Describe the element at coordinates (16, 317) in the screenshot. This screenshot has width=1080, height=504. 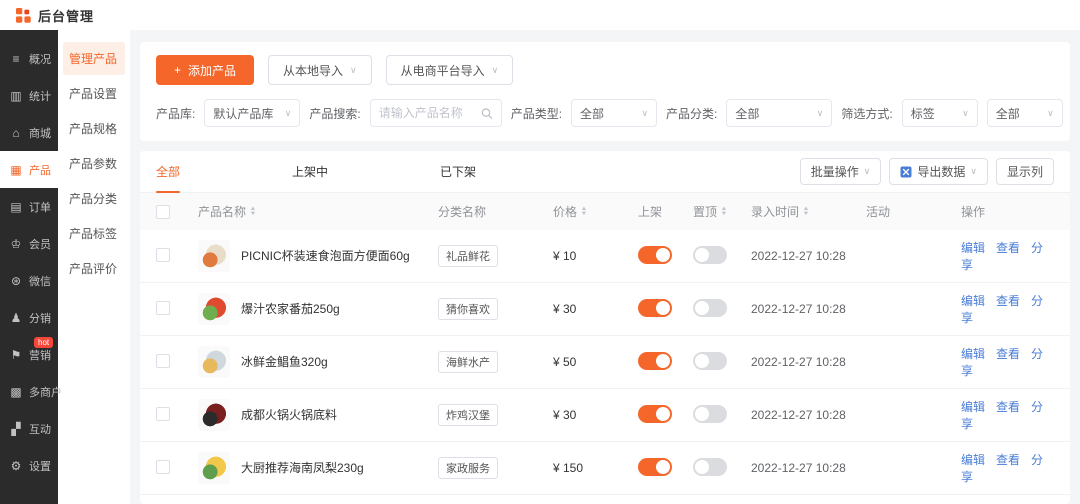
I see `distribution-icon: ♟` at that location.